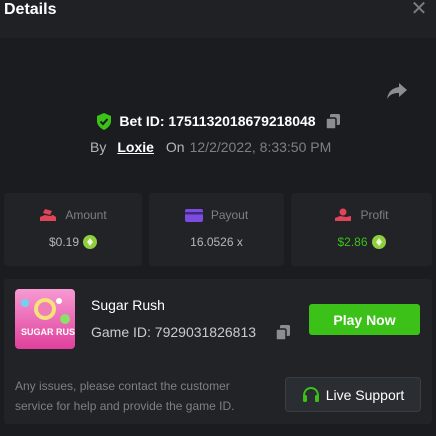 The width and height of the screenshot is (436, 436). I want to click on on-label: On, so click(175, 147).